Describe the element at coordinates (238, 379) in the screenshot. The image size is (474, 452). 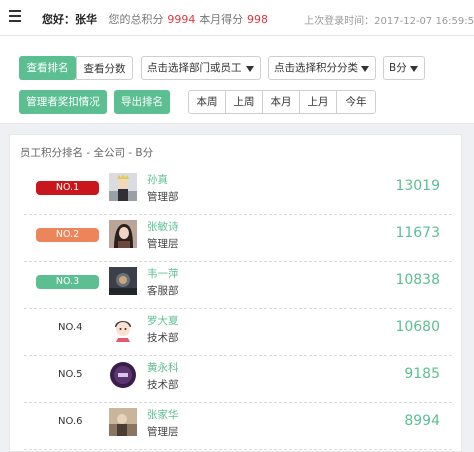
I see `ranking-row: NO.5 黄永科 技术部 9185` at that location.